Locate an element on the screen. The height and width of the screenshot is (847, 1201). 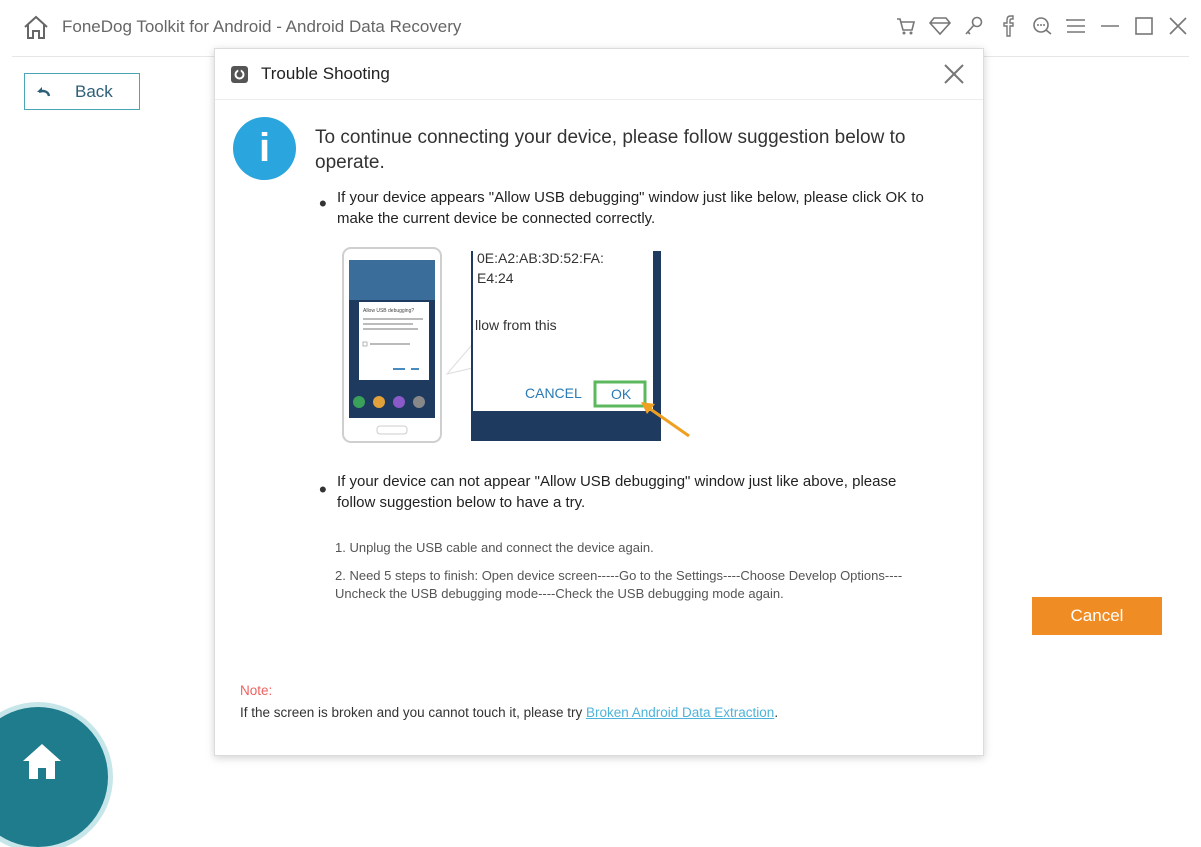
cancel-button: Cancel is located at coordinates (1097, 616).